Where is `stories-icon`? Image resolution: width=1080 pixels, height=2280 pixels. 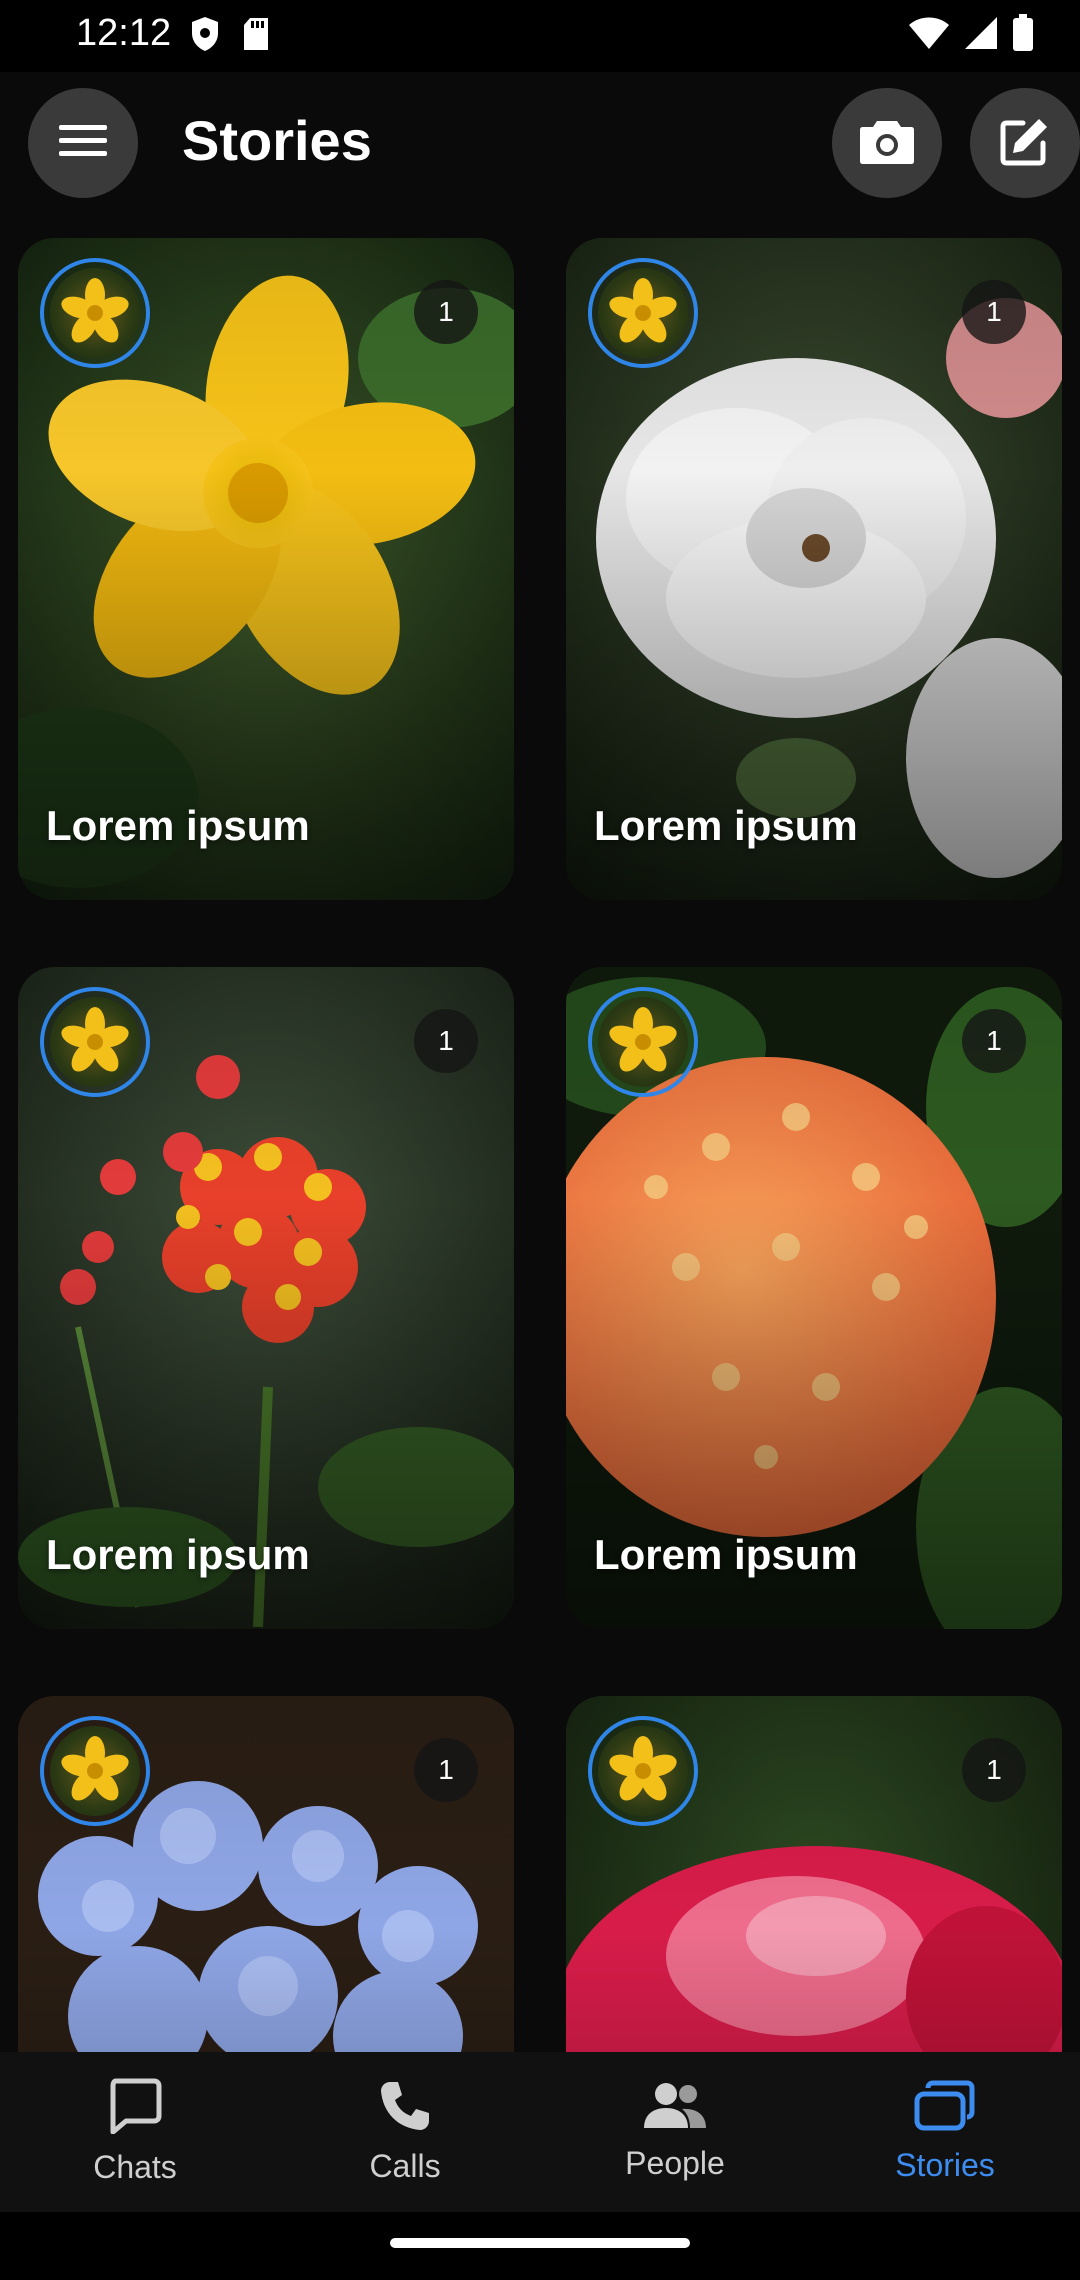 stories-icon is located at coordinates (945, 2108).